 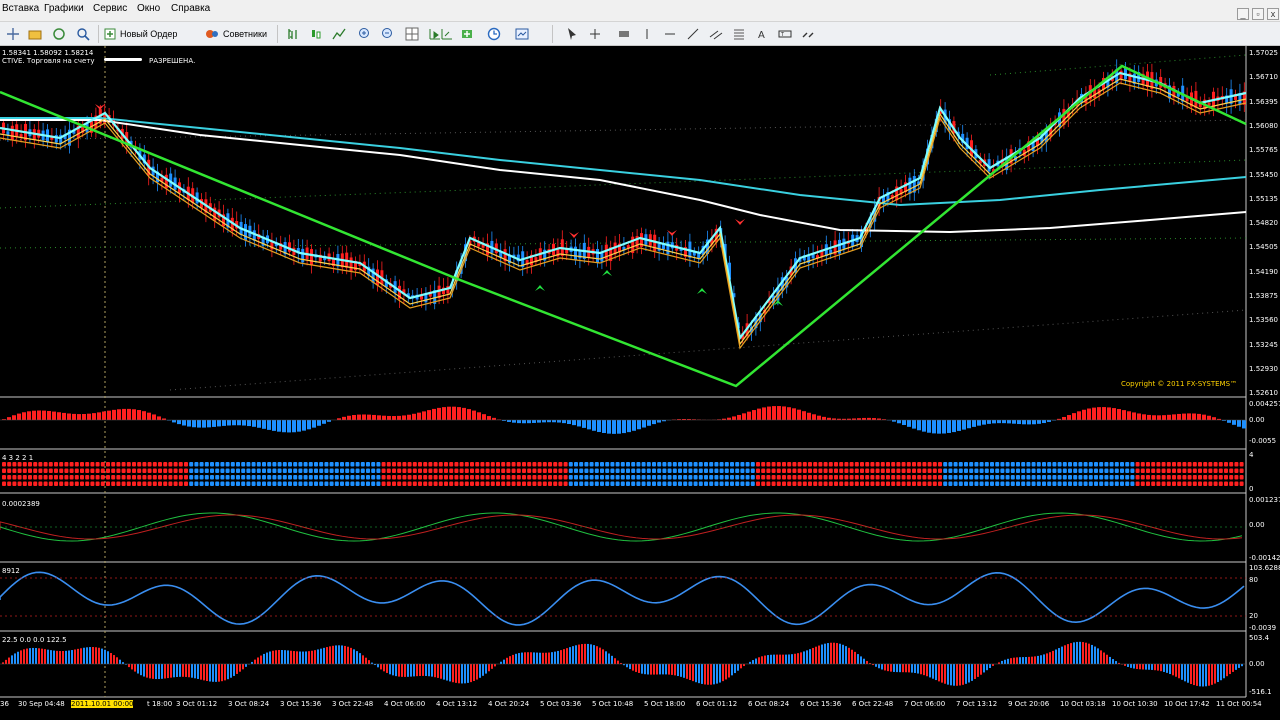 What do you see at coordinates (236, 34) in the screenshot?
I see `advisors-button: Советники` at bounding box center [236, 34].